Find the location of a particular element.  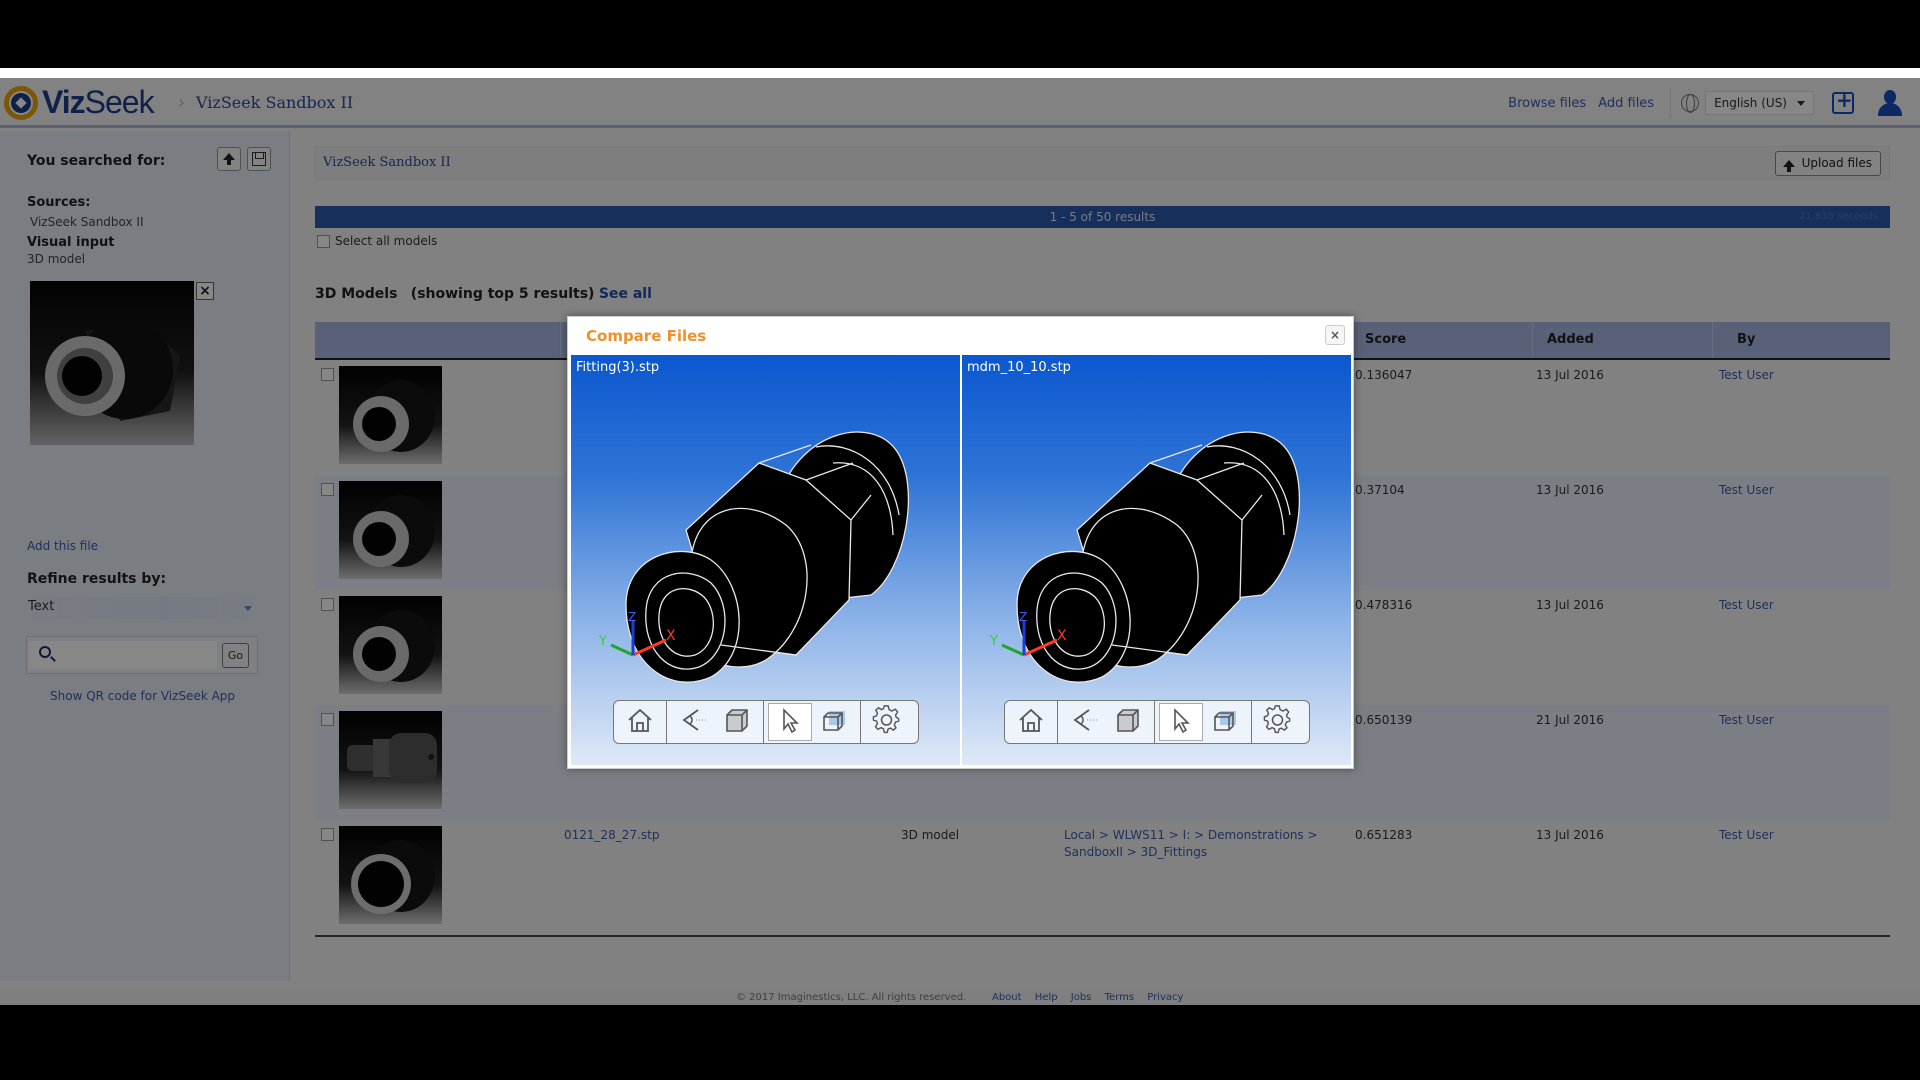

viewer-right: mdm_10_10.stp XYZ is located at coordinates (1156, 560).